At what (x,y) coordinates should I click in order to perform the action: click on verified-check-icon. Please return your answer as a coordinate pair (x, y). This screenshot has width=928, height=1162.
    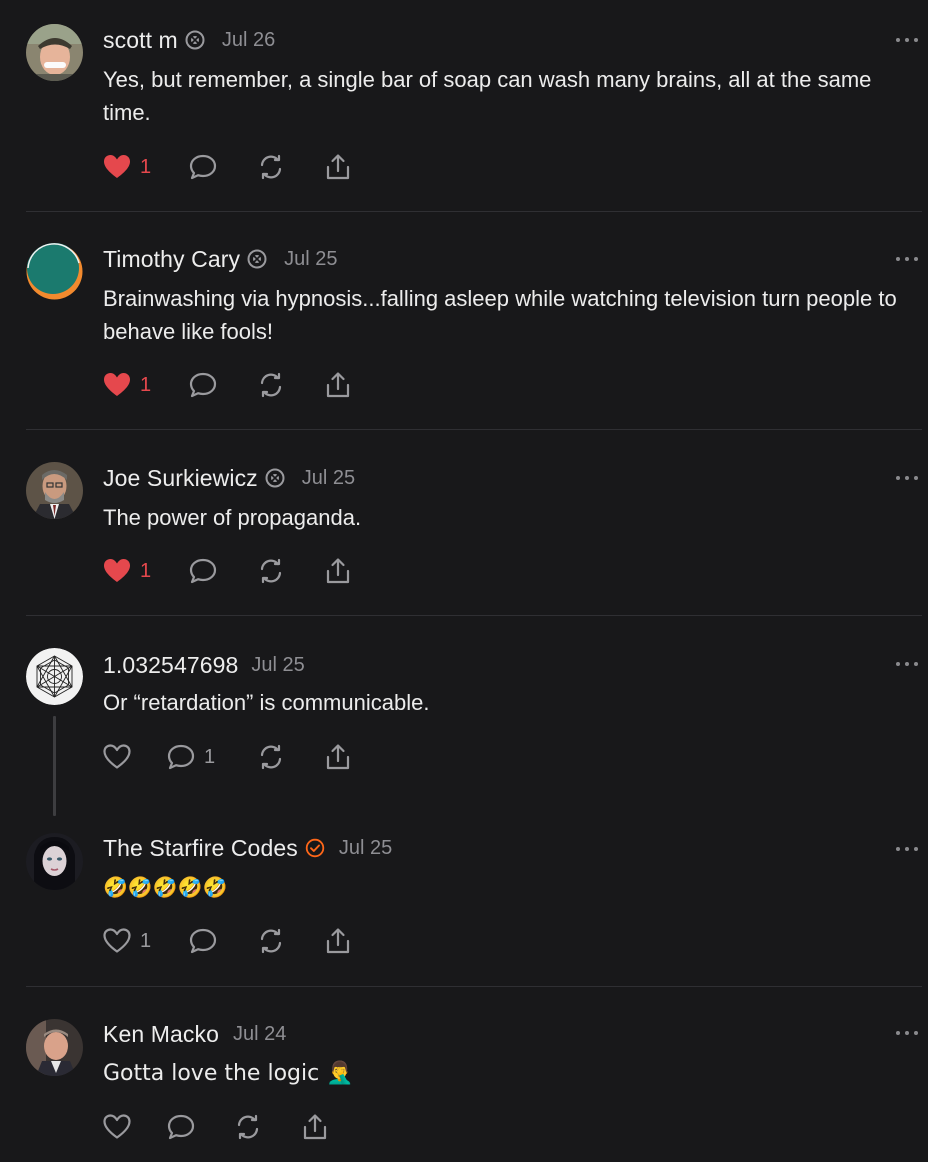
    Looking at the image, I should click on (315, 848).